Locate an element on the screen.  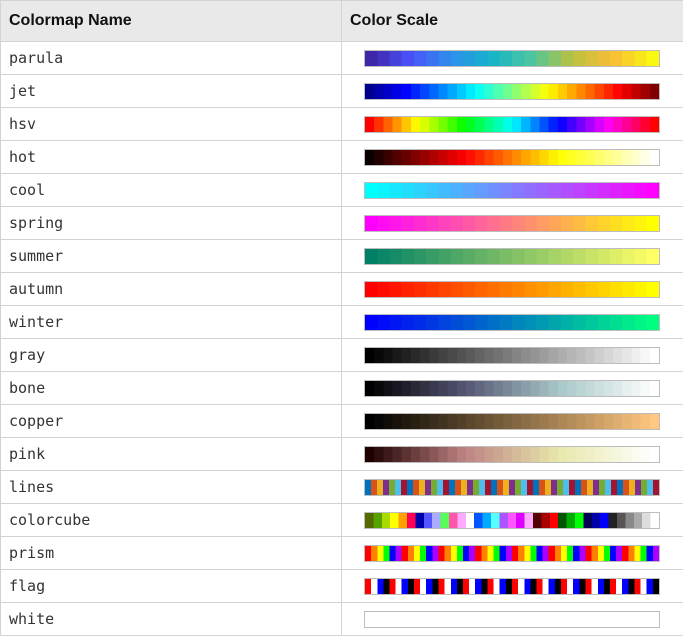
hot-colorbar-icon is located at coordinates (512, 157).